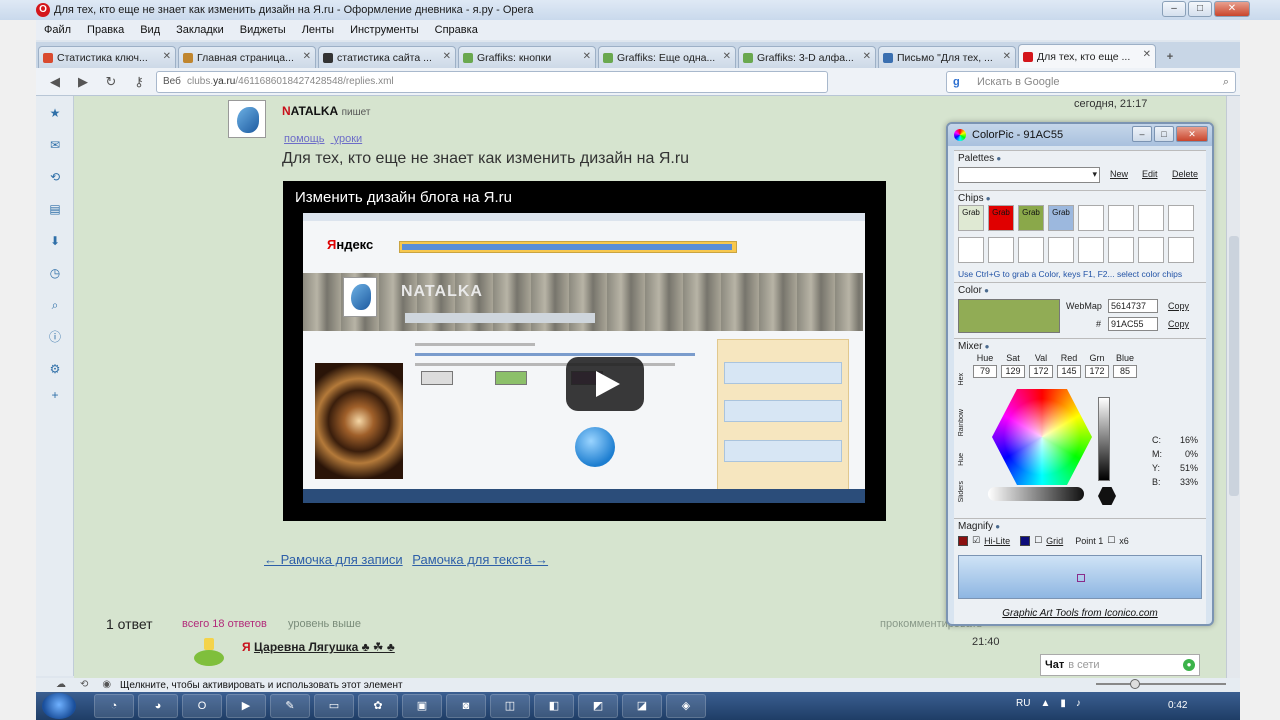 Image resolution: width=1280 pixels, height=720 pixels. What do you see at coordinates (1036, 494) in the screenshot?
I see `grayscale-strip` at bounding box center [1036, 494].